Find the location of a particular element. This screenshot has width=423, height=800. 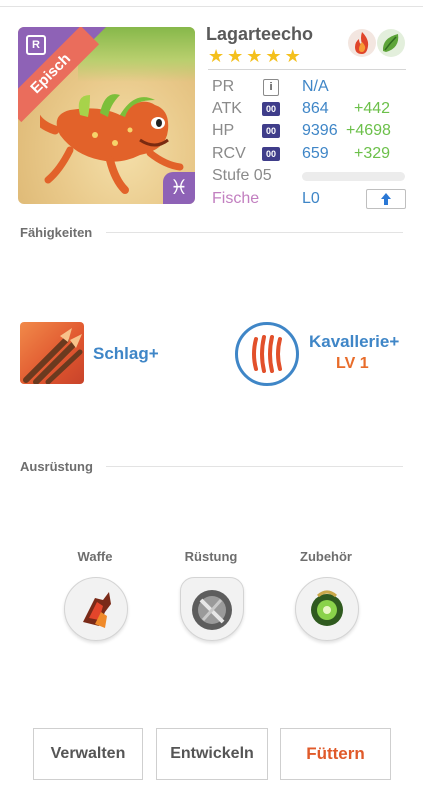

weapon-icon is located at coordinates (97, 610).